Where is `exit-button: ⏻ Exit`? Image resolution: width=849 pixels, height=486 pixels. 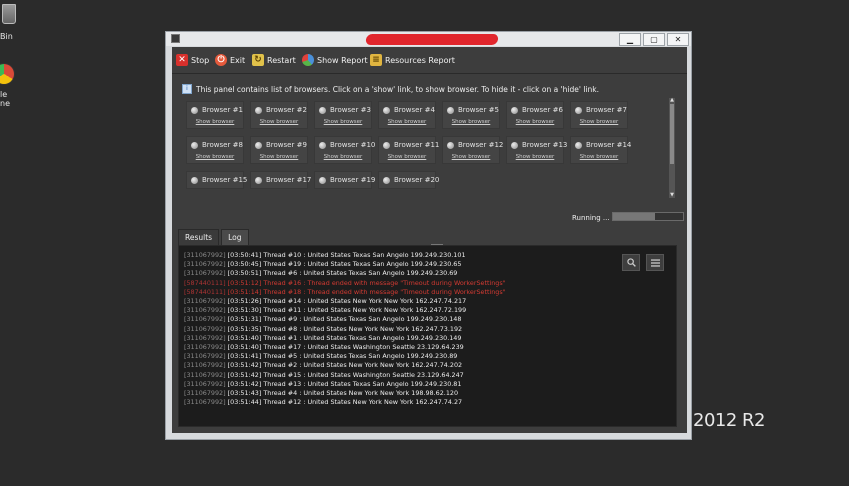 exit-button: ⏻ Exit is located at coordinates (230, 60).